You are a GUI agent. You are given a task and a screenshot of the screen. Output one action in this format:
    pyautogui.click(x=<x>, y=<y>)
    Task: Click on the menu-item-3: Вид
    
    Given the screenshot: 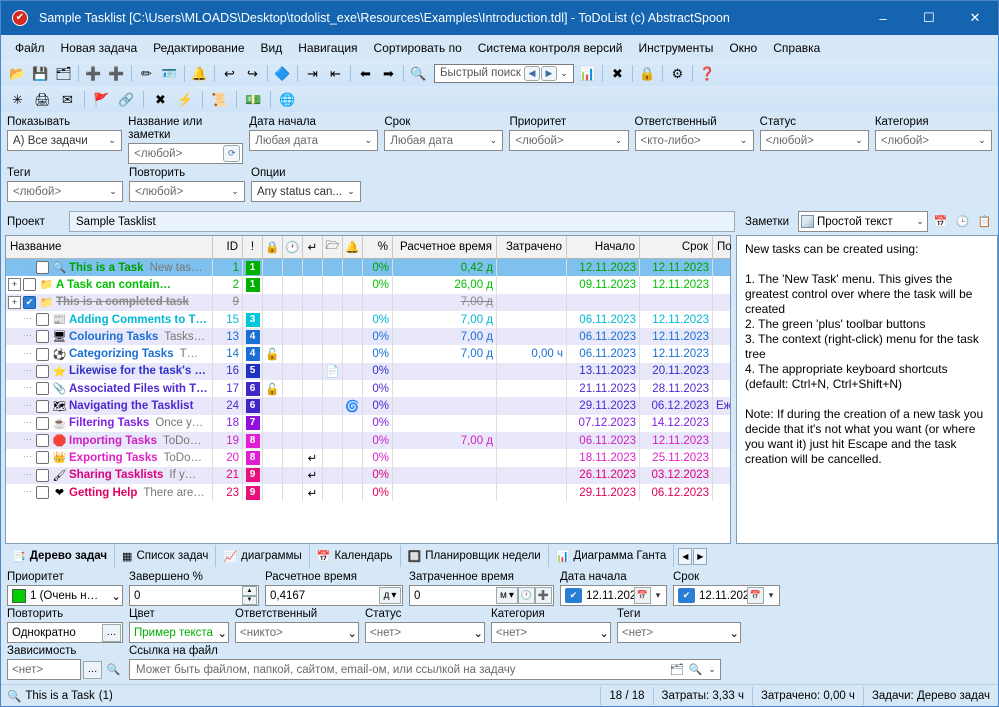 What is the action you would take?
    pyautogui.click(x=272, y=48)
    